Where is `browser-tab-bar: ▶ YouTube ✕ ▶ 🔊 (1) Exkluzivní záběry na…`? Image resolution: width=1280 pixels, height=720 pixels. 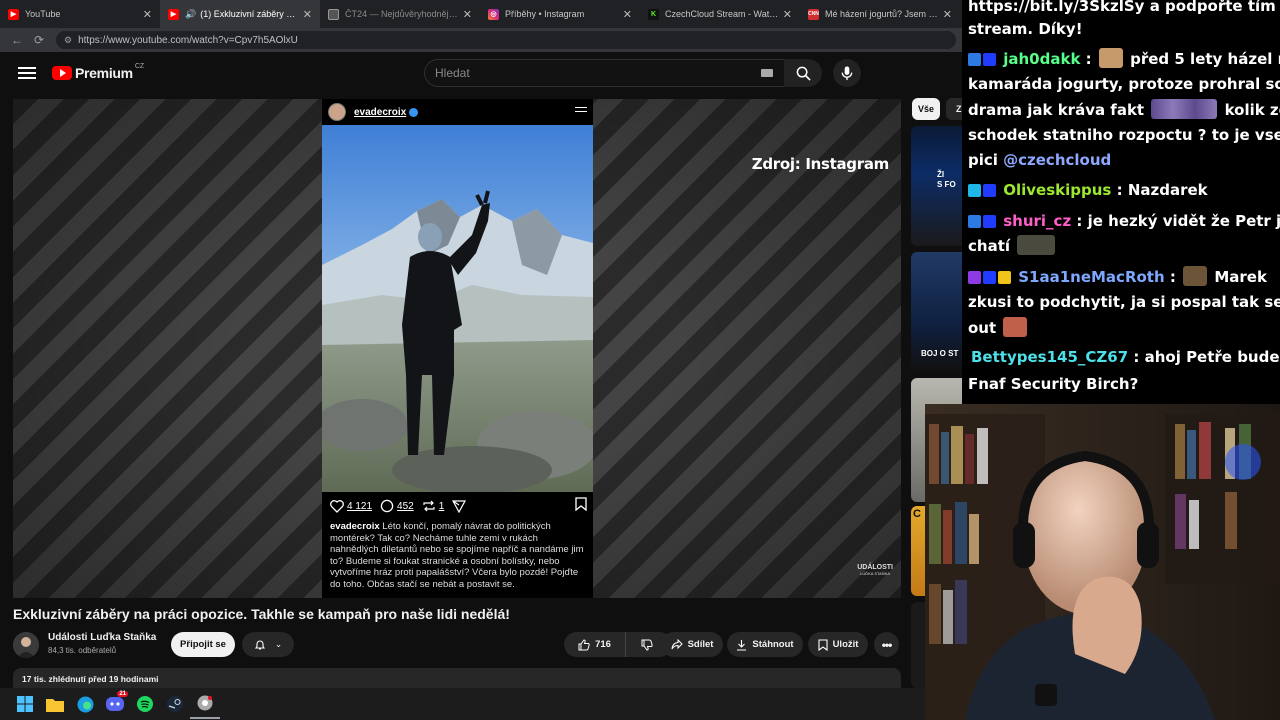 browser-tab-bar: ▶ YouTube ✕ ▶ 🔊 (1) Exkluzivní záběry na… is located at coordinates (481, 14).